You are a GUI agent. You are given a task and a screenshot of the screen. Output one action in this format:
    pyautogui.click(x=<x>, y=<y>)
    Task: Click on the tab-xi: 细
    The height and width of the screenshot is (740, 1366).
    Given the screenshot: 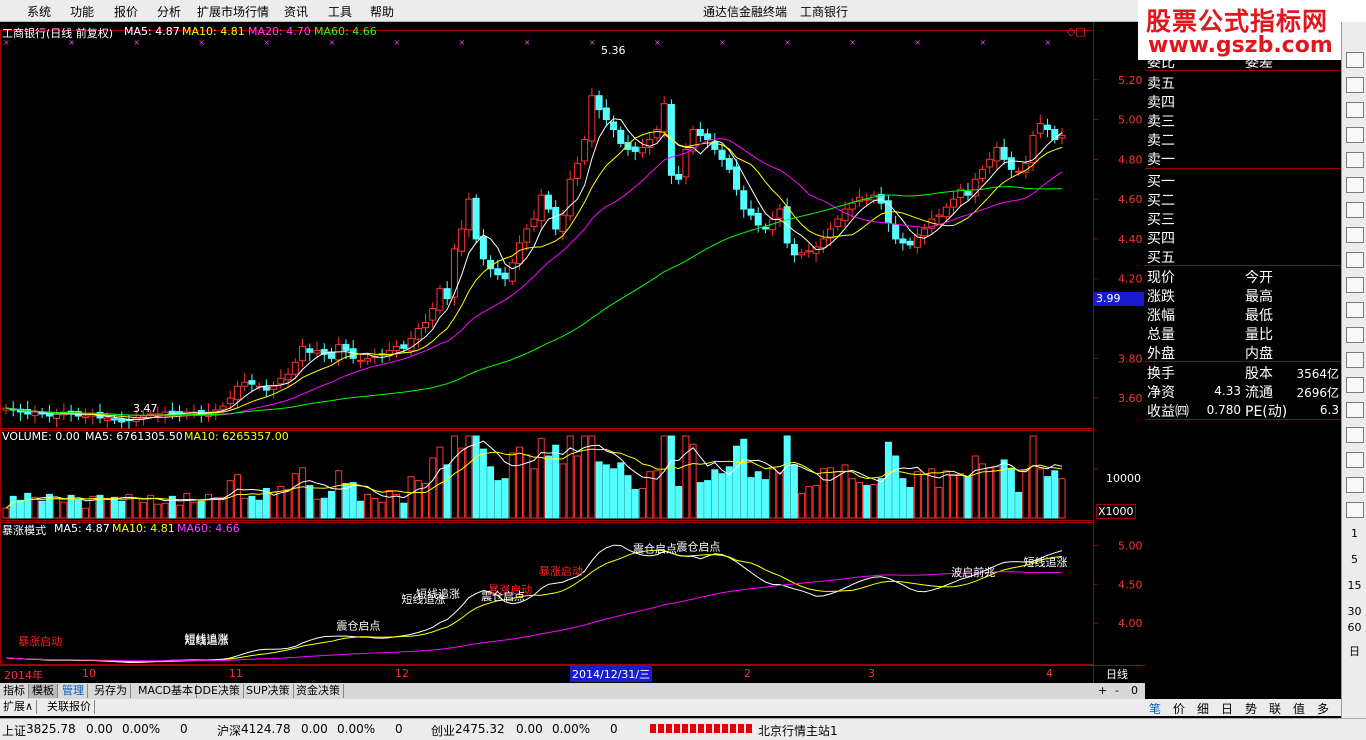 What is the action you would take?
    pyautogui.click(x=1203, y=708)
    